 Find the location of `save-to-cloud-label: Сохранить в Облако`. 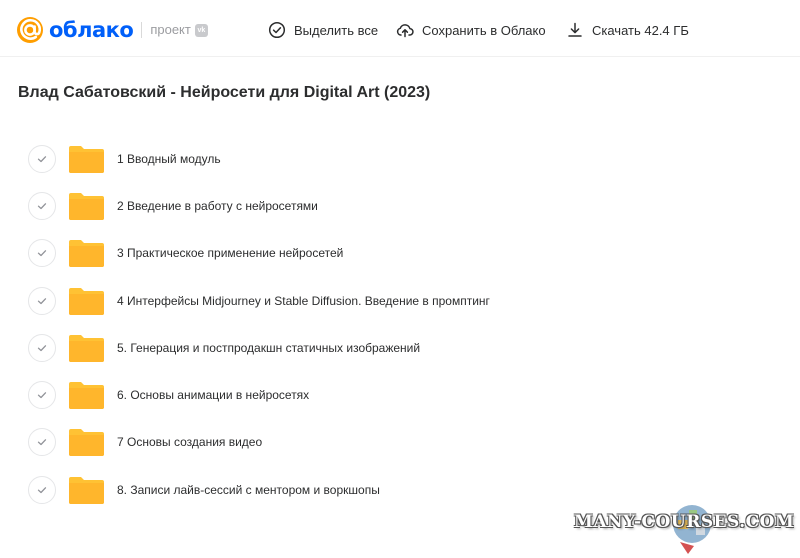

save-to-cloud-label: Сохранить в Облако is located at coordinates (484, 30).